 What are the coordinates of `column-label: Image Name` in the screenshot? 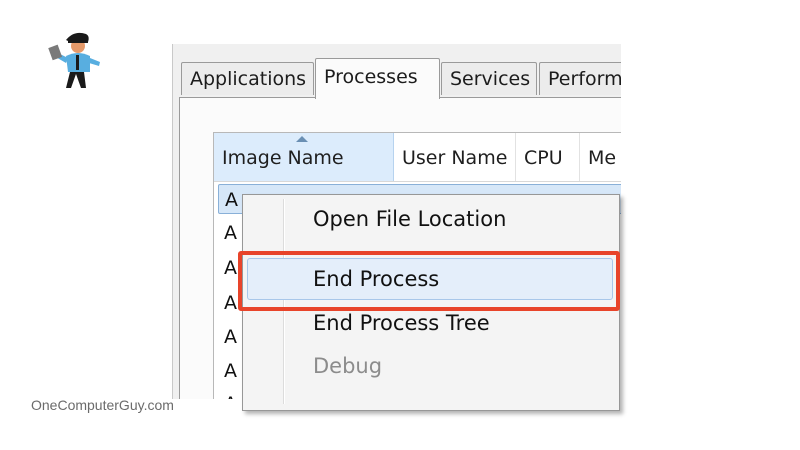 It's located at (283, 158).